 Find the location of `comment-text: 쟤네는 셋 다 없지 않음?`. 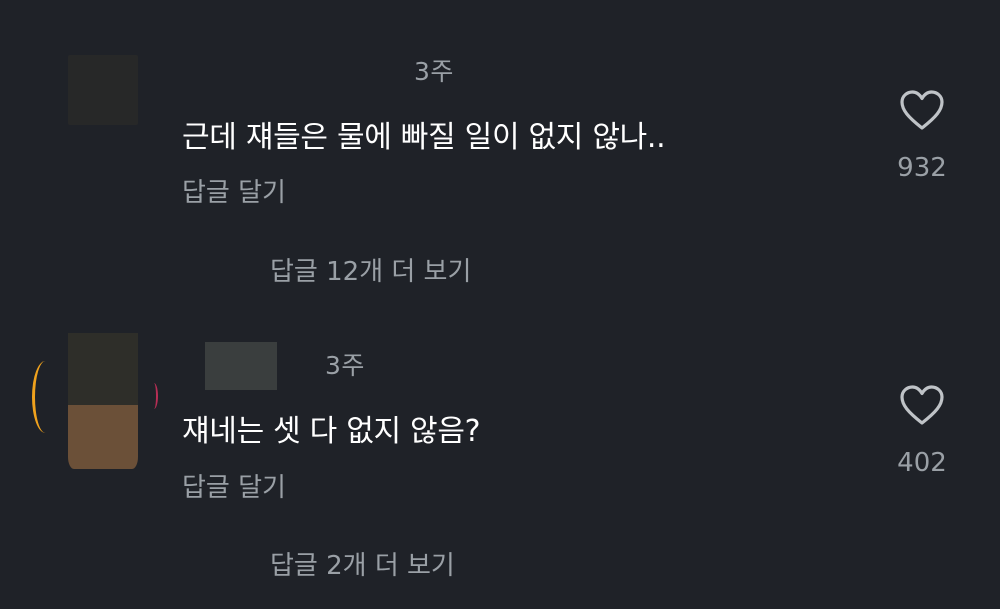

comment-text: 쟤네는 셋 다 없지 않음? is located at coordinates (331, 431).